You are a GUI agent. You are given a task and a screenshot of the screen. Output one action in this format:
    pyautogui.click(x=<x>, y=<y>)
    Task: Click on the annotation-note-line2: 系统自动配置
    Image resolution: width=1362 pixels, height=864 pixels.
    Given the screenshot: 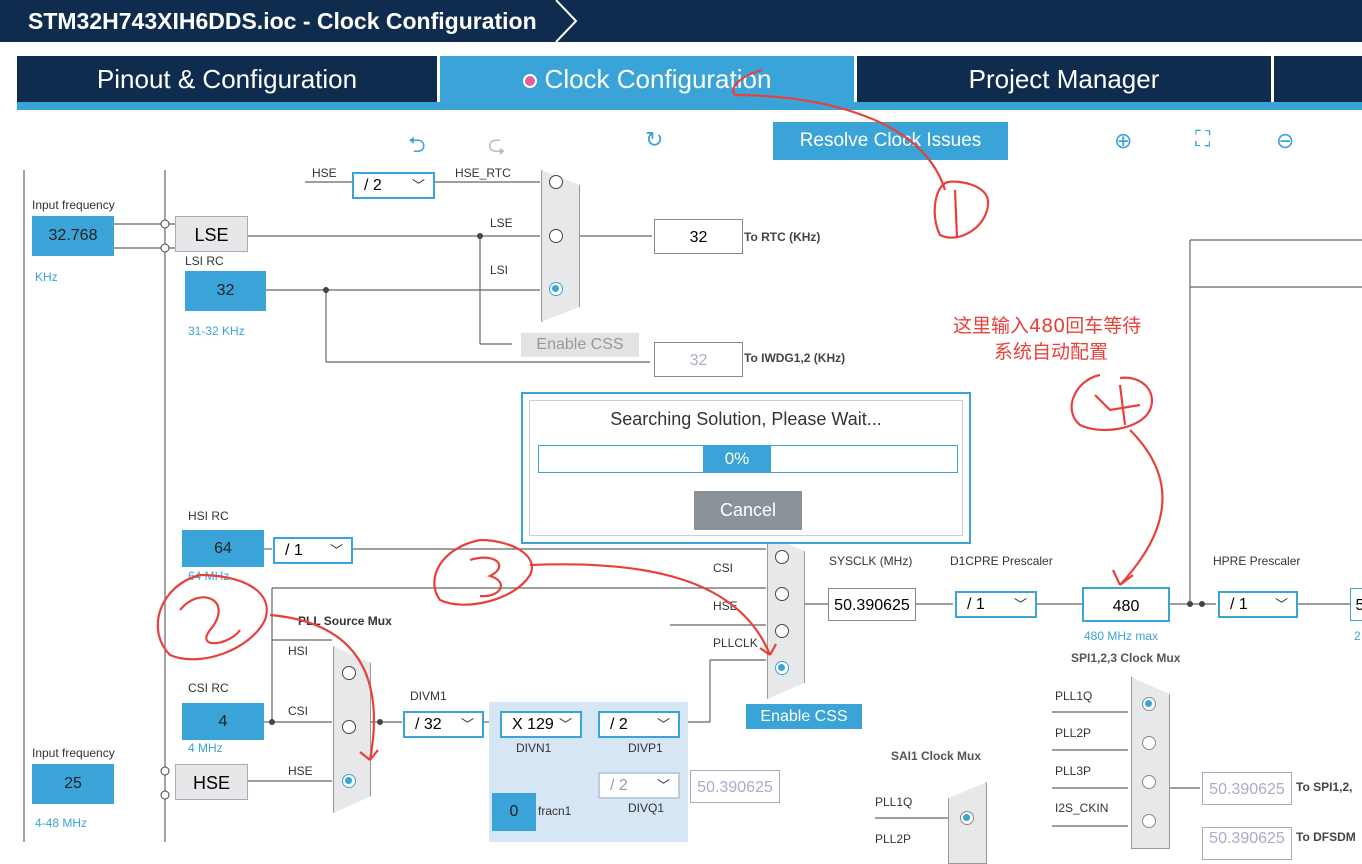 What is the action you would take?
    pyautogui.click(x=1051, y=352)
    